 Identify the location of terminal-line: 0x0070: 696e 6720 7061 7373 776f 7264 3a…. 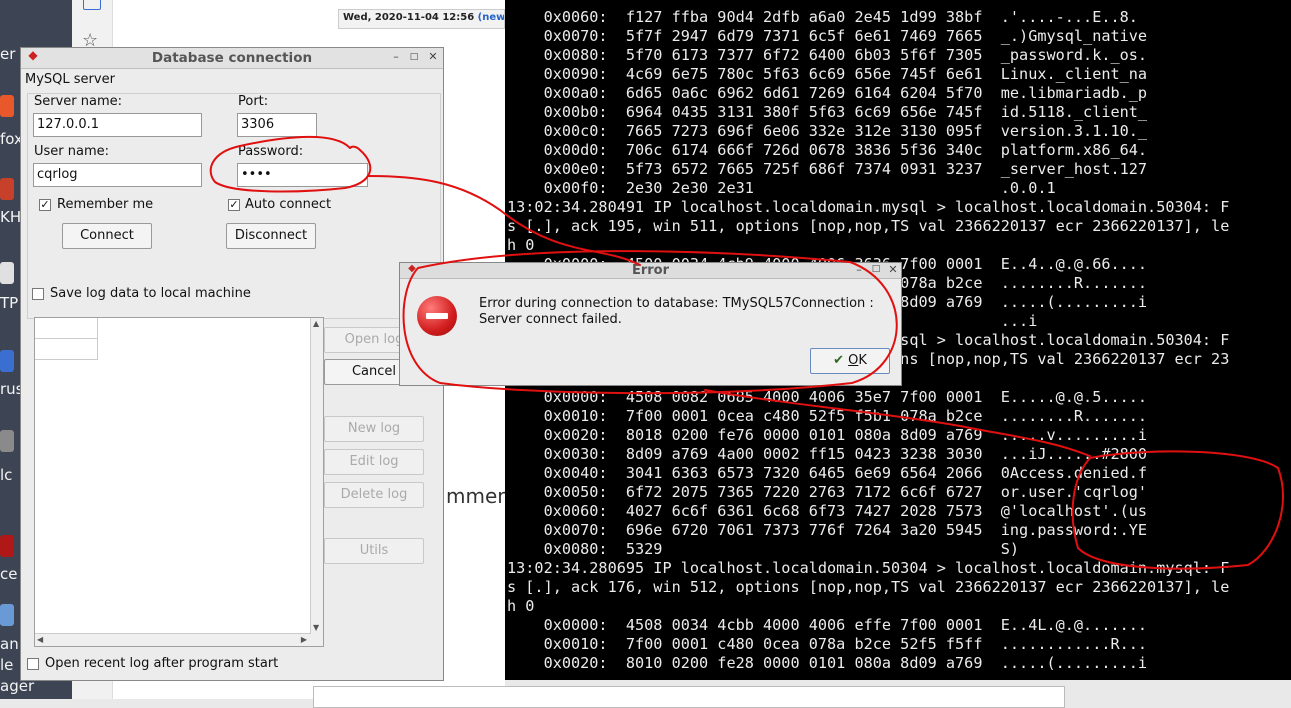
(827, 530).